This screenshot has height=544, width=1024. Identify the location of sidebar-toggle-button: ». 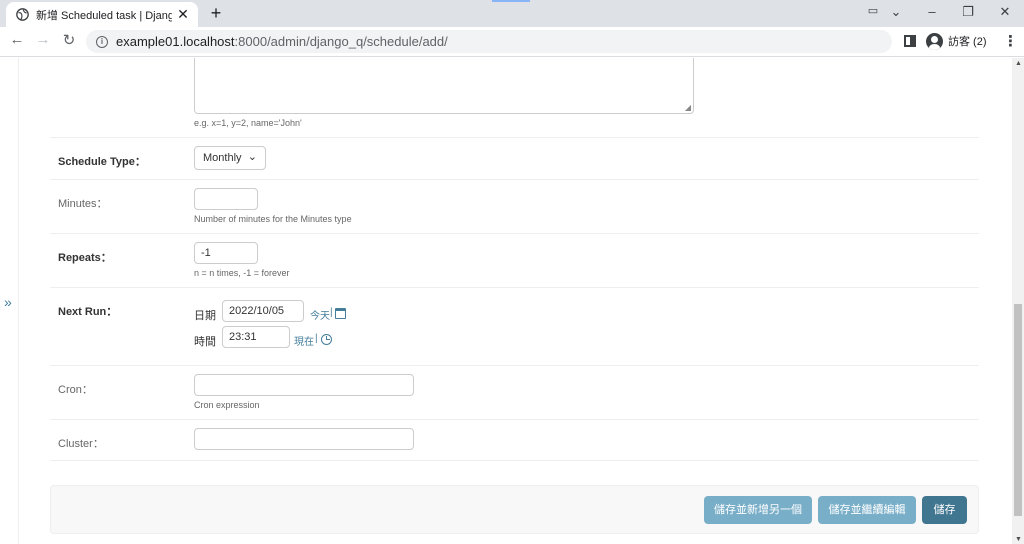
(8, 302).